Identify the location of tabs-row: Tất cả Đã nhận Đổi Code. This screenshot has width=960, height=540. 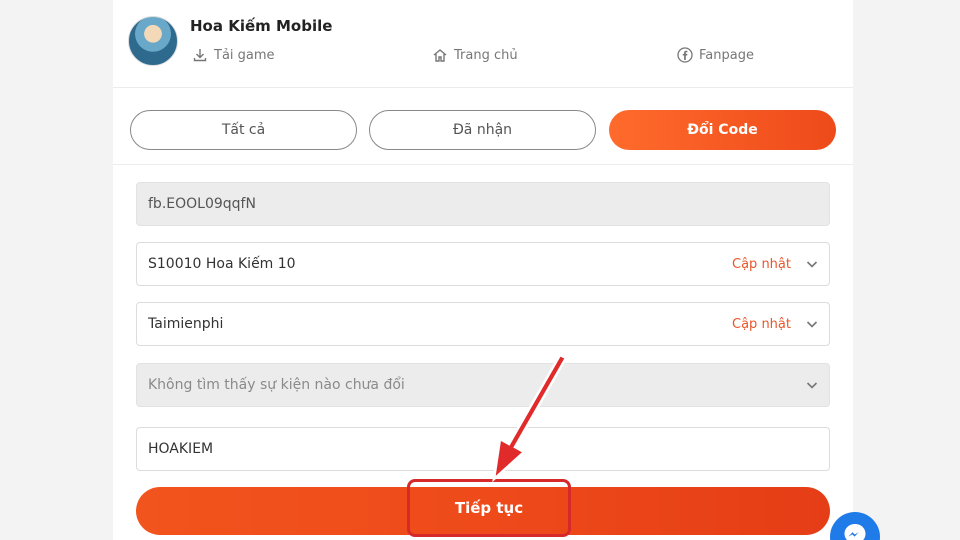
(483, 130).